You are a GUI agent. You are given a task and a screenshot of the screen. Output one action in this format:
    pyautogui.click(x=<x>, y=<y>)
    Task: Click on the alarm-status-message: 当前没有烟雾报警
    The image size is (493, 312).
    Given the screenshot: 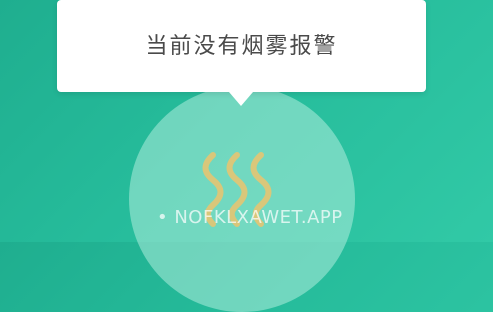 What is the action you would take?
    pyautogui.click(x=241, y=46)
    